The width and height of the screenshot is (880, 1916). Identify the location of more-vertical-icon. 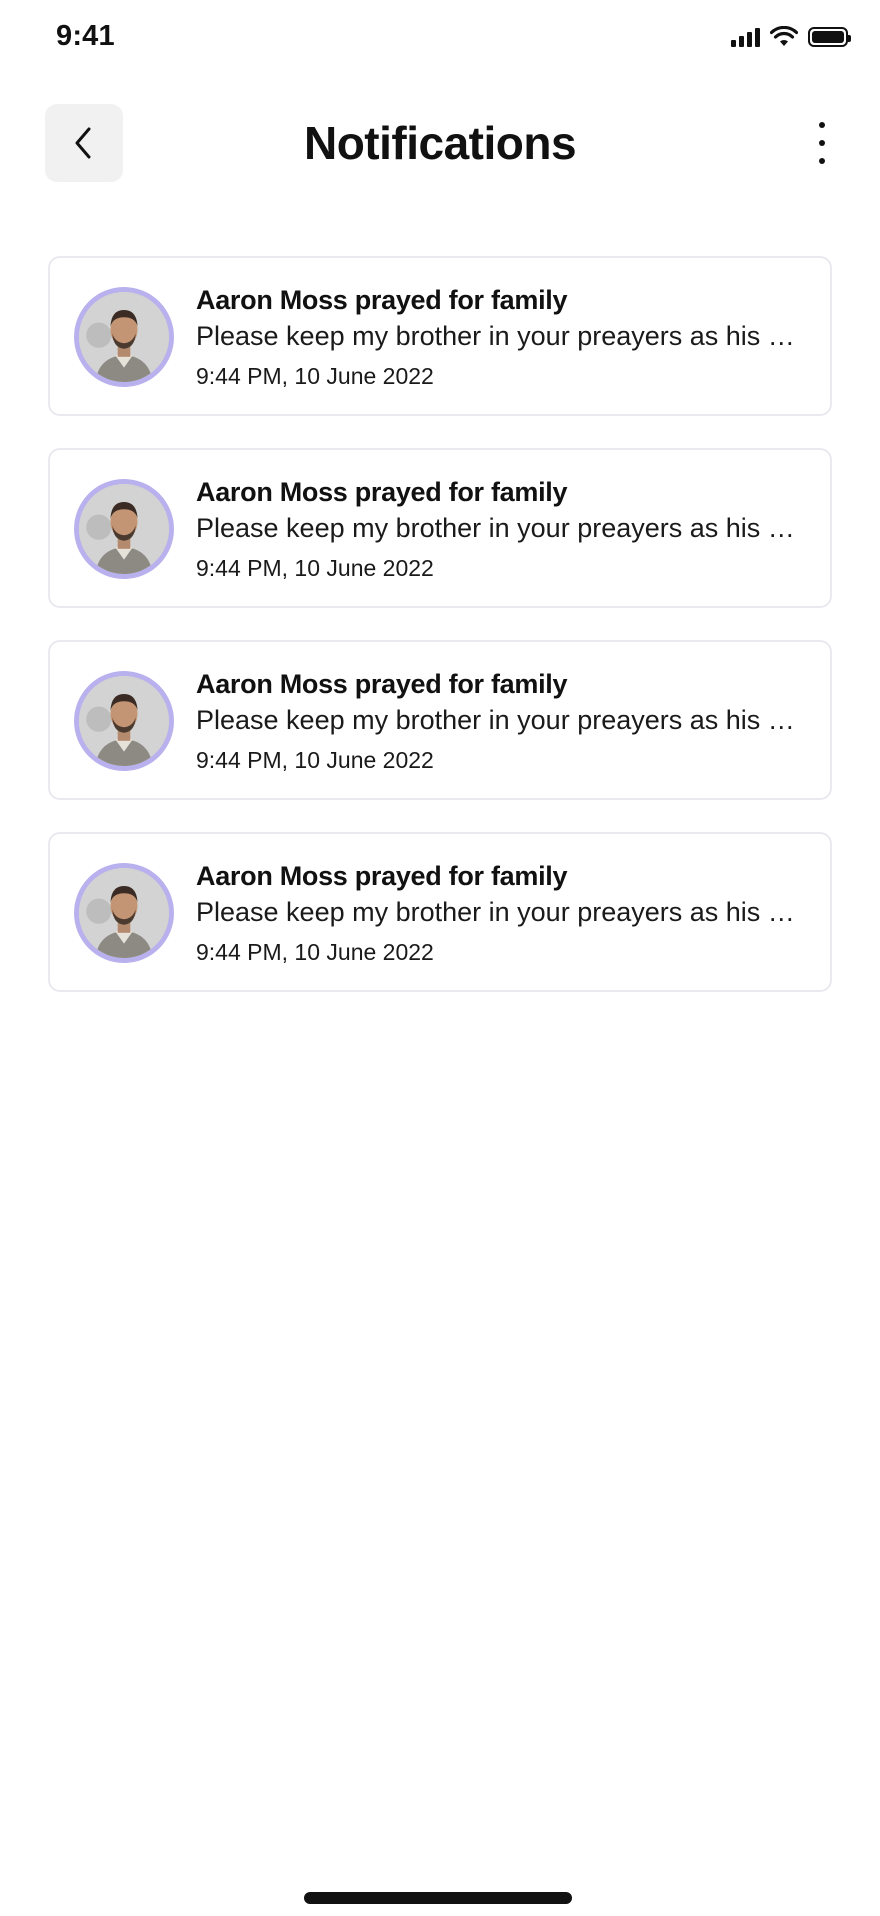
(822, 125).